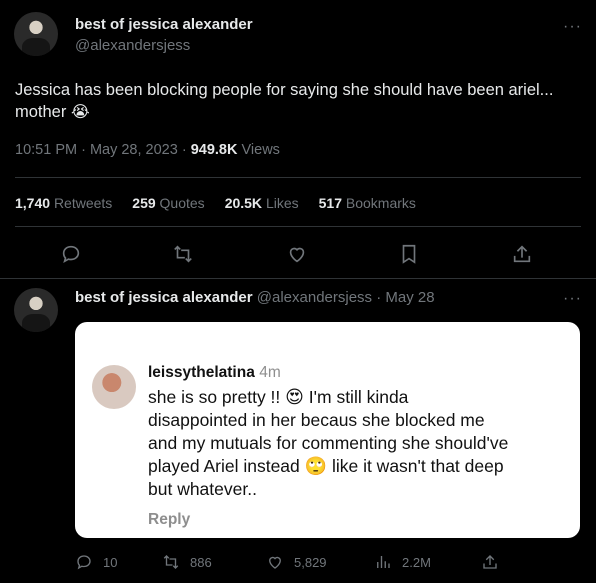 The width and height of the screenshot is (596, 583). Describe the element at coordinates (214, 397) in the screenshot. I see `comment-text-part: she is so pretty !!` at that location.